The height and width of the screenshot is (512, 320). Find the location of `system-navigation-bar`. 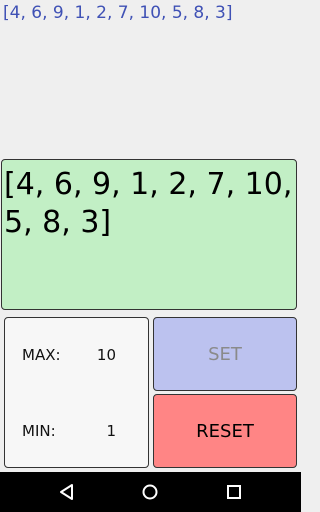

system-navigation-bar is located at coordinates (150, 492).